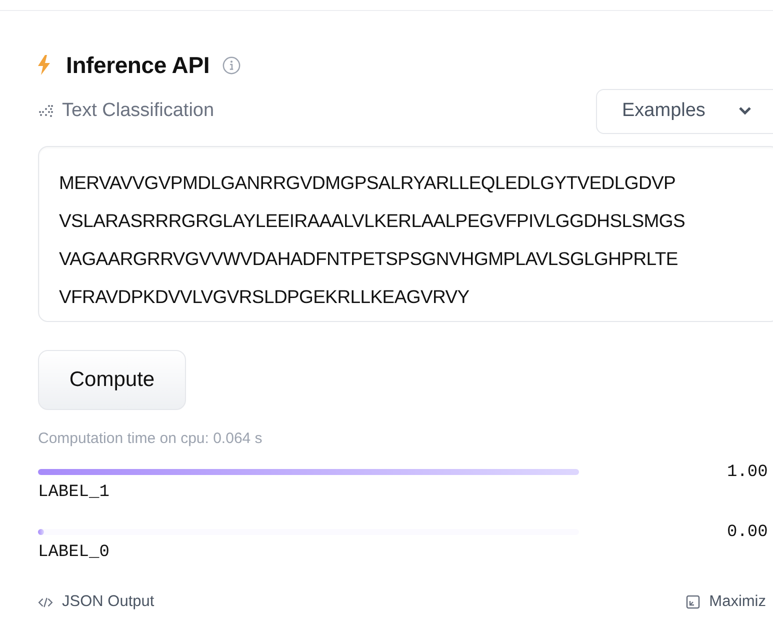 This screenshot has height=626, width=773. Describe the element at coordinates (74, 492) in the screenshot. I see `result-label: LABEL_1` at that location.